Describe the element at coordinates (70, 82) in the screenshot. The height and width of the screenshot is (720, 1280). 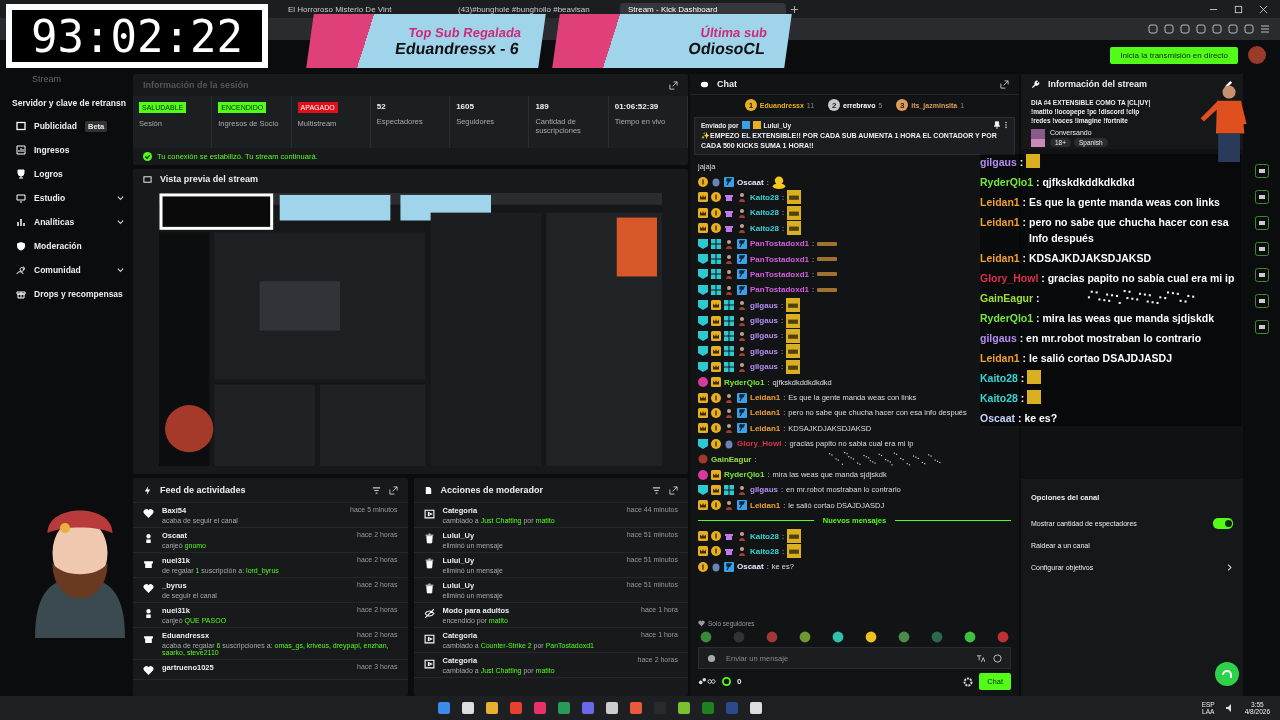
I see `sidebar-item: Stream` at that location.